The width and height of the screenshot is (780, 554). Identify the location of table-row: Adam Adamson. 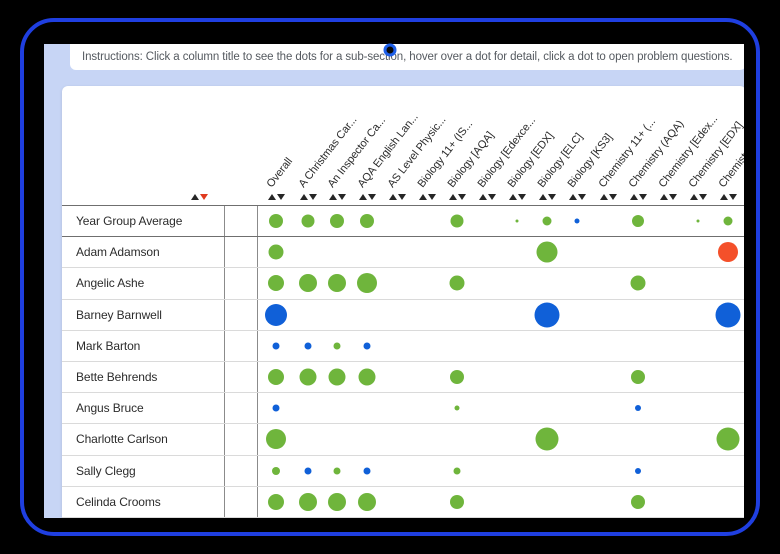
(403, 253).